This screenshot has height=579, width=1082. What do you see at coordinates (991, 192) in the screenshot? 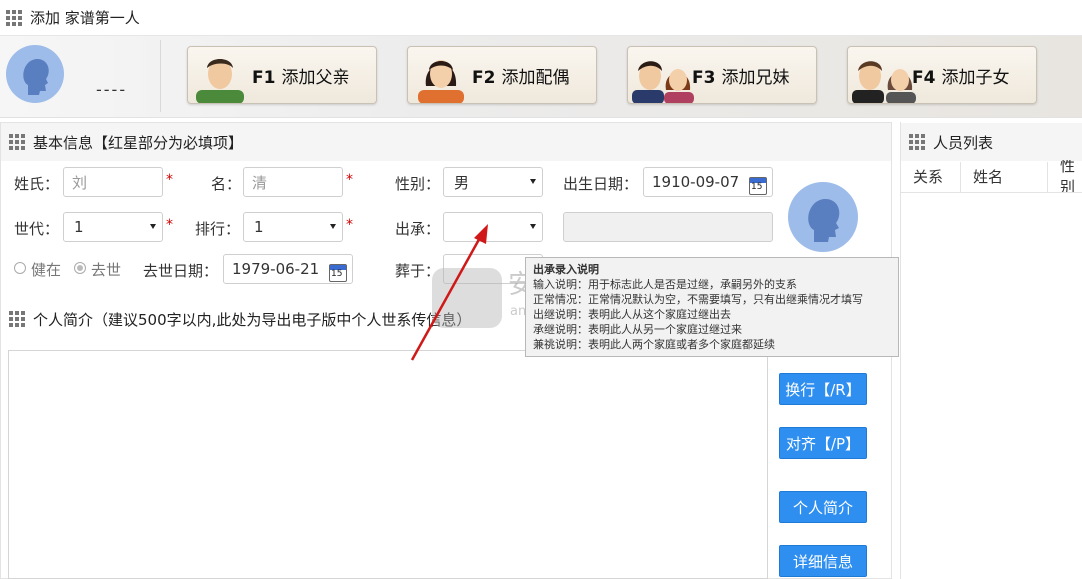
I see `list-header-divider` at bounding box center [991, 192].